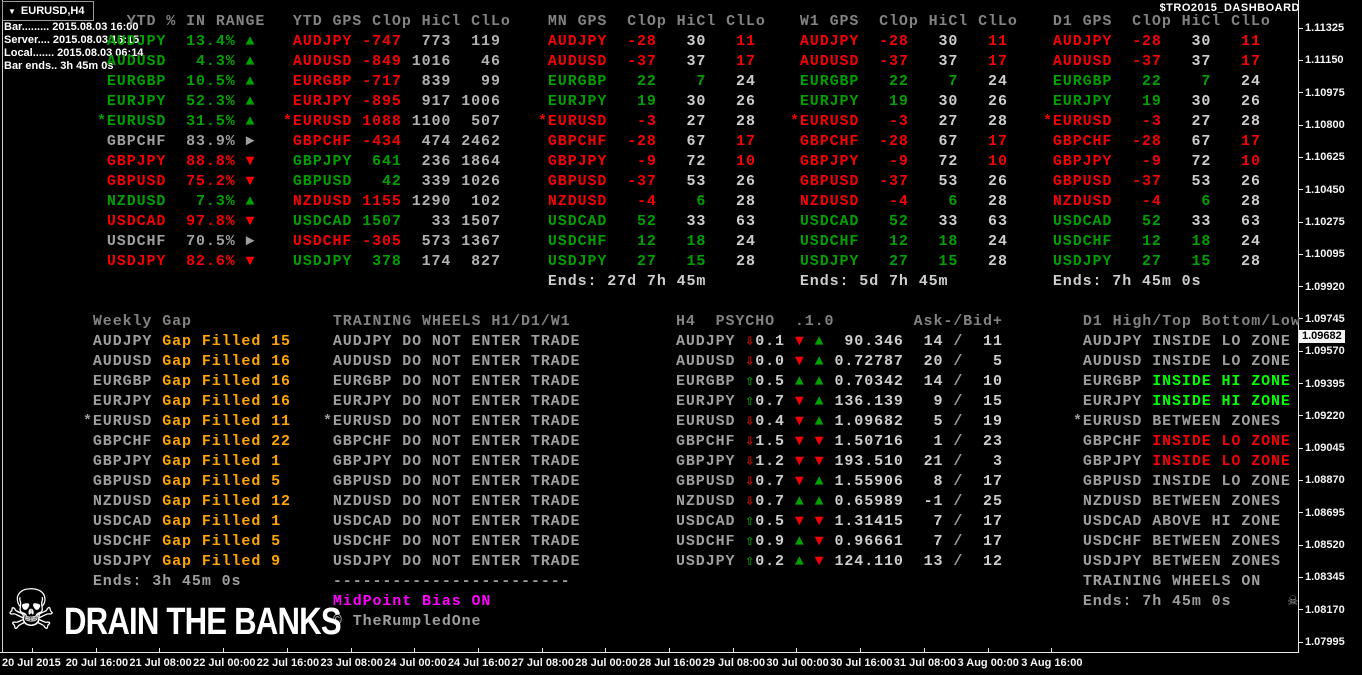  Describe the element at coordinates (983, 561) in the screenshot. I see `cell: 12` at that location.